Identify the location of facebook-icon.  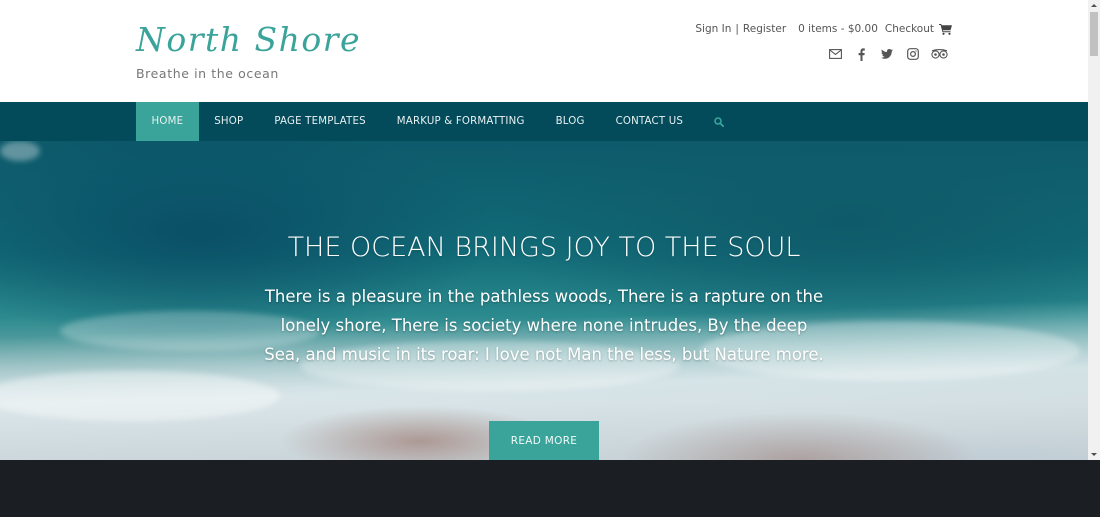
(861, 54).